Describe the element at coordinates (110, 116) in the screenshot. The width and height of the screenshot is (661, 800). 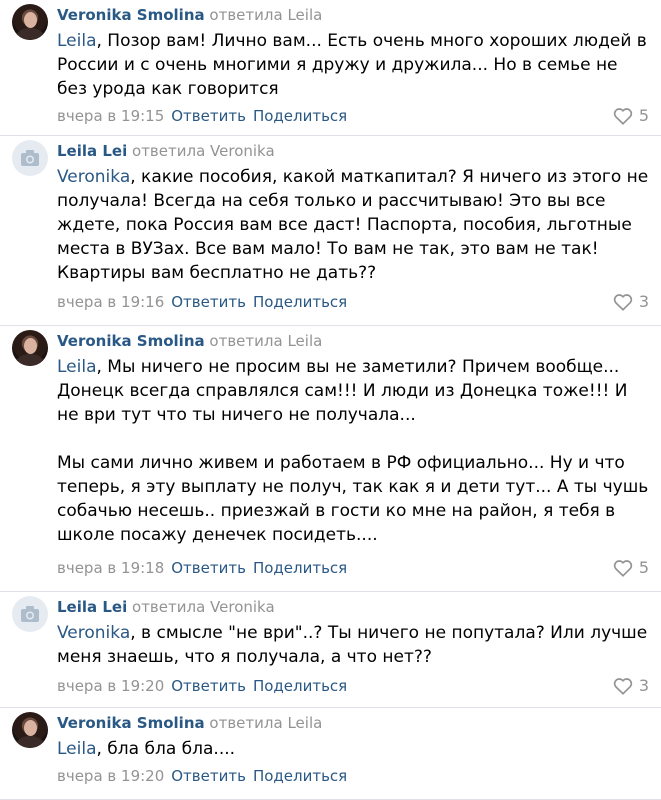
I see `comment-date: вчера в 19:15` at that location.